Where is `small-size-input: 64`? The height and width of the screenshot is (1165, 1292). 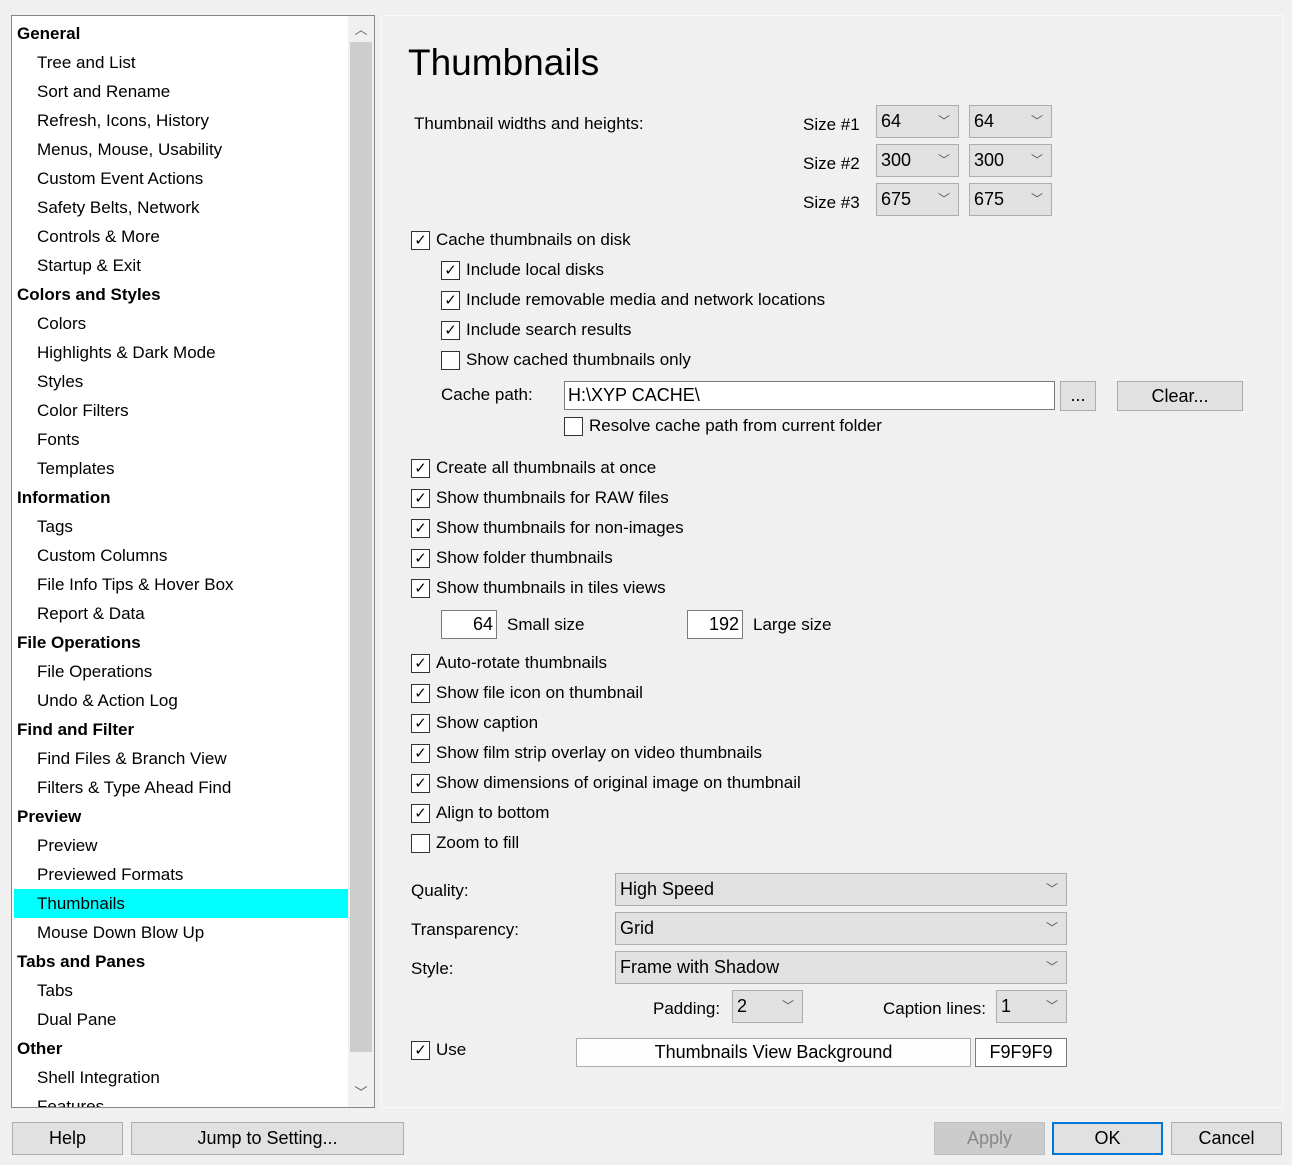
small-size-input: 64 is located at coordinates (469, 624).